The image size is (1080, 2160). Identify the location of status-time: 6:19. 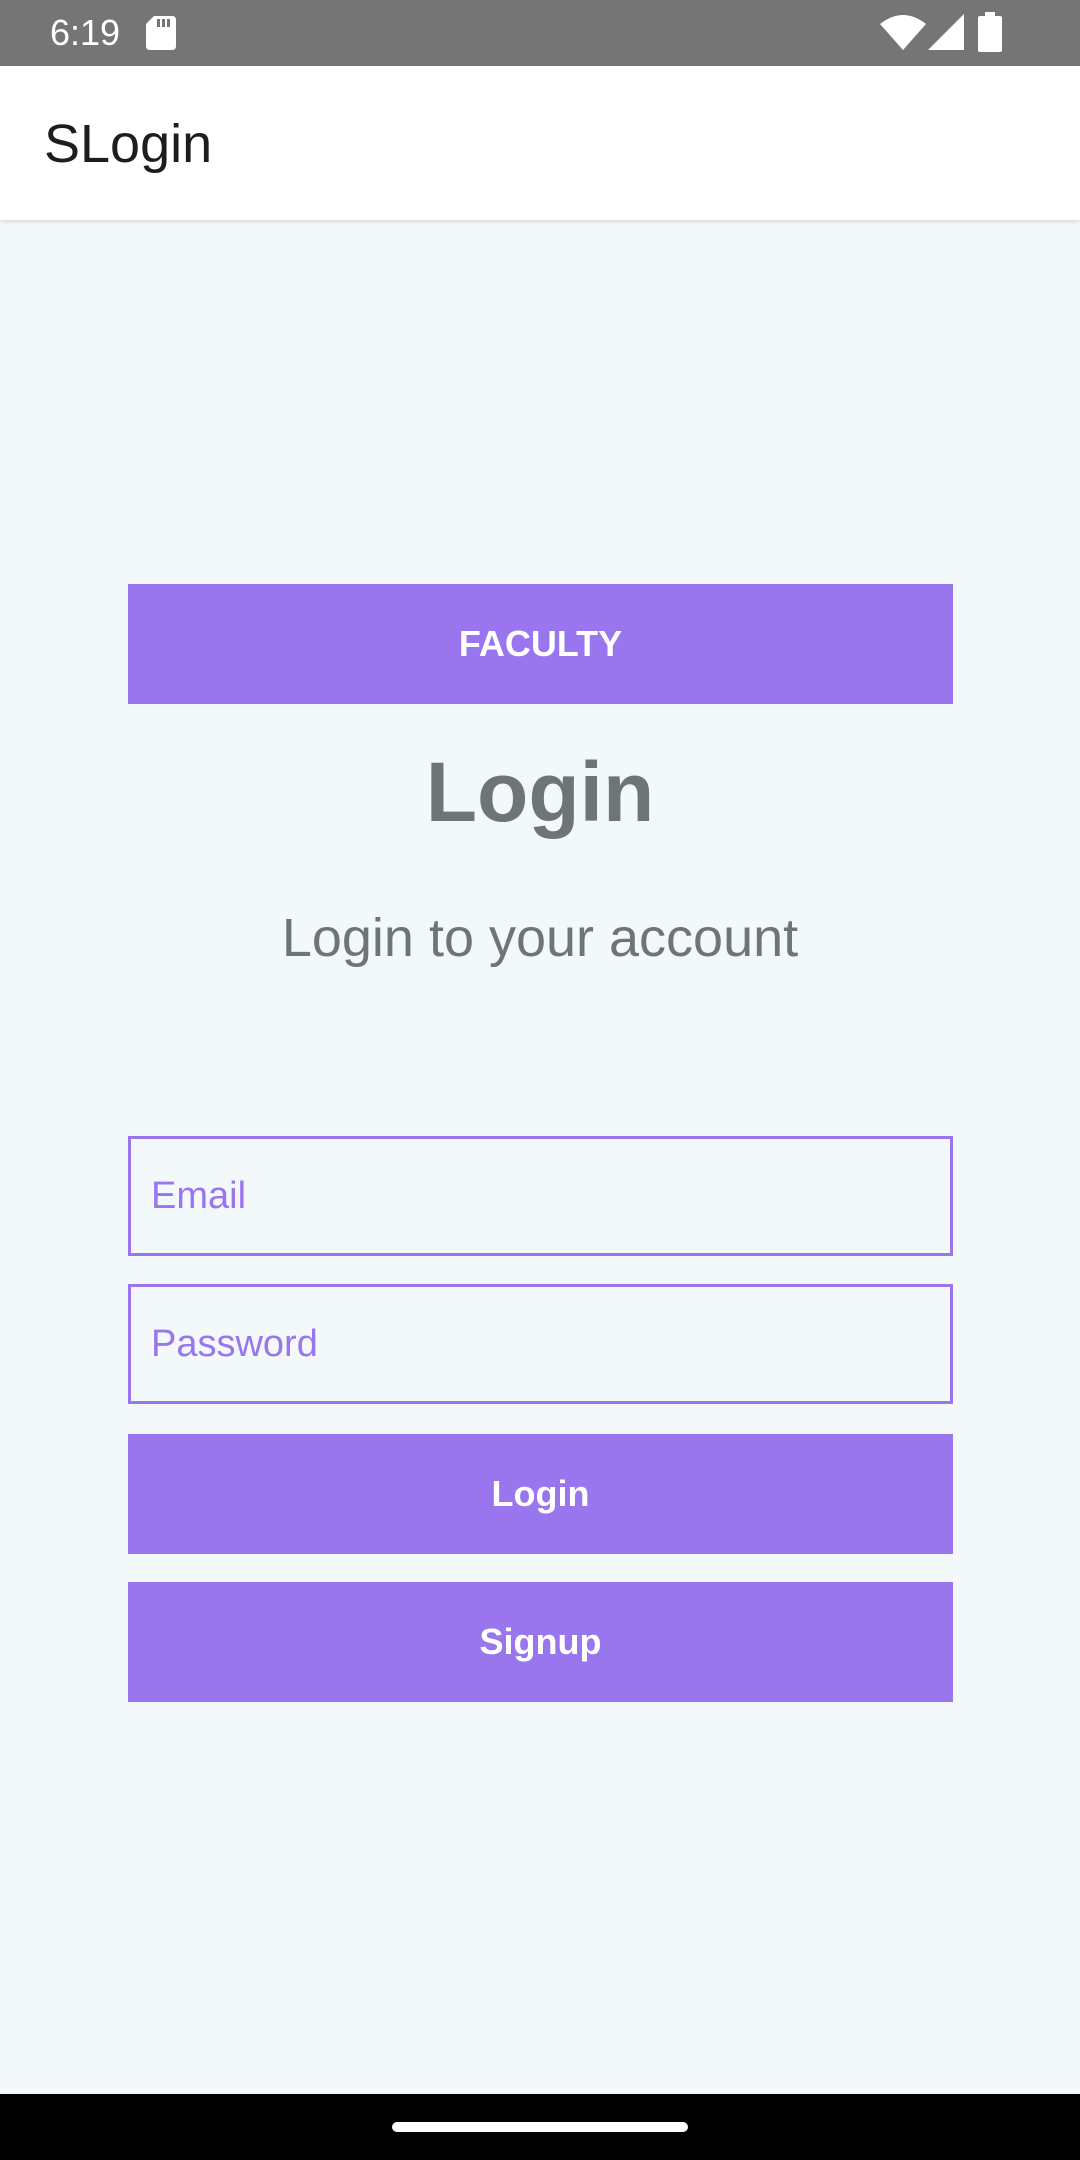
(85, 32).